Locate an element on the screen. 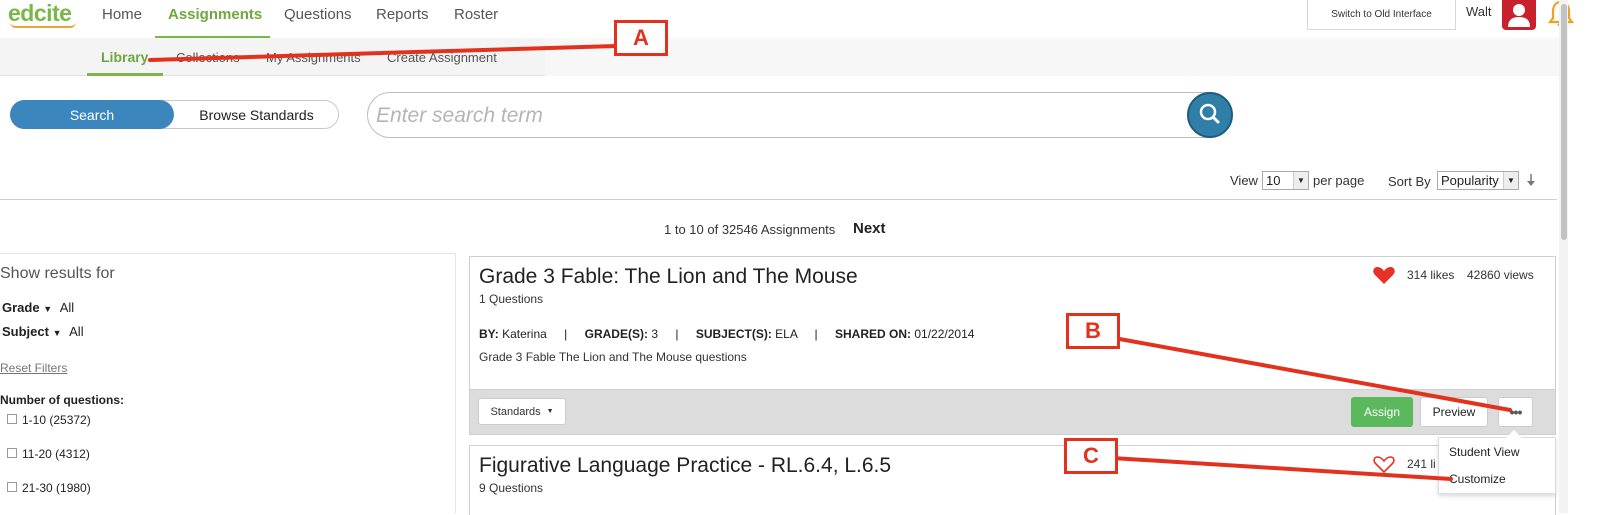 The width and height of the screenshot is (1600, 515). scrollbar-thumb is located at coordinates (1564, 122).